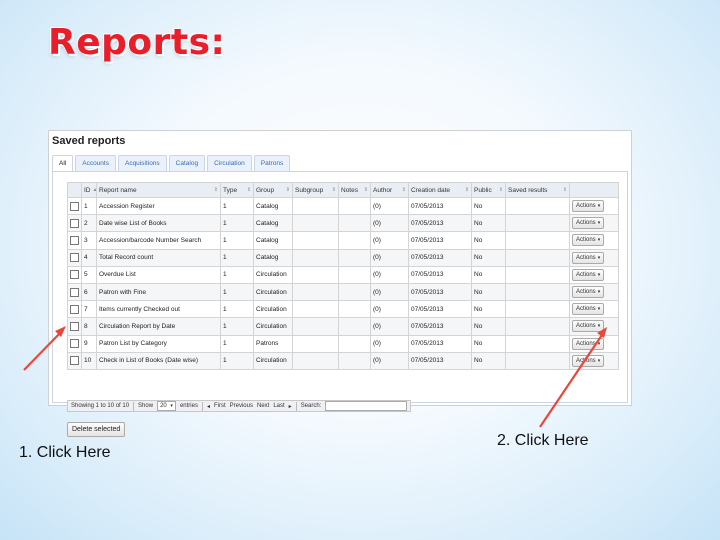 The height and width of the screenshot is (540, 720). What do you see at coordinates (208, 406) in the screenshot?
I see `first-page-icon: ◂` at bounding box center [208, 406].